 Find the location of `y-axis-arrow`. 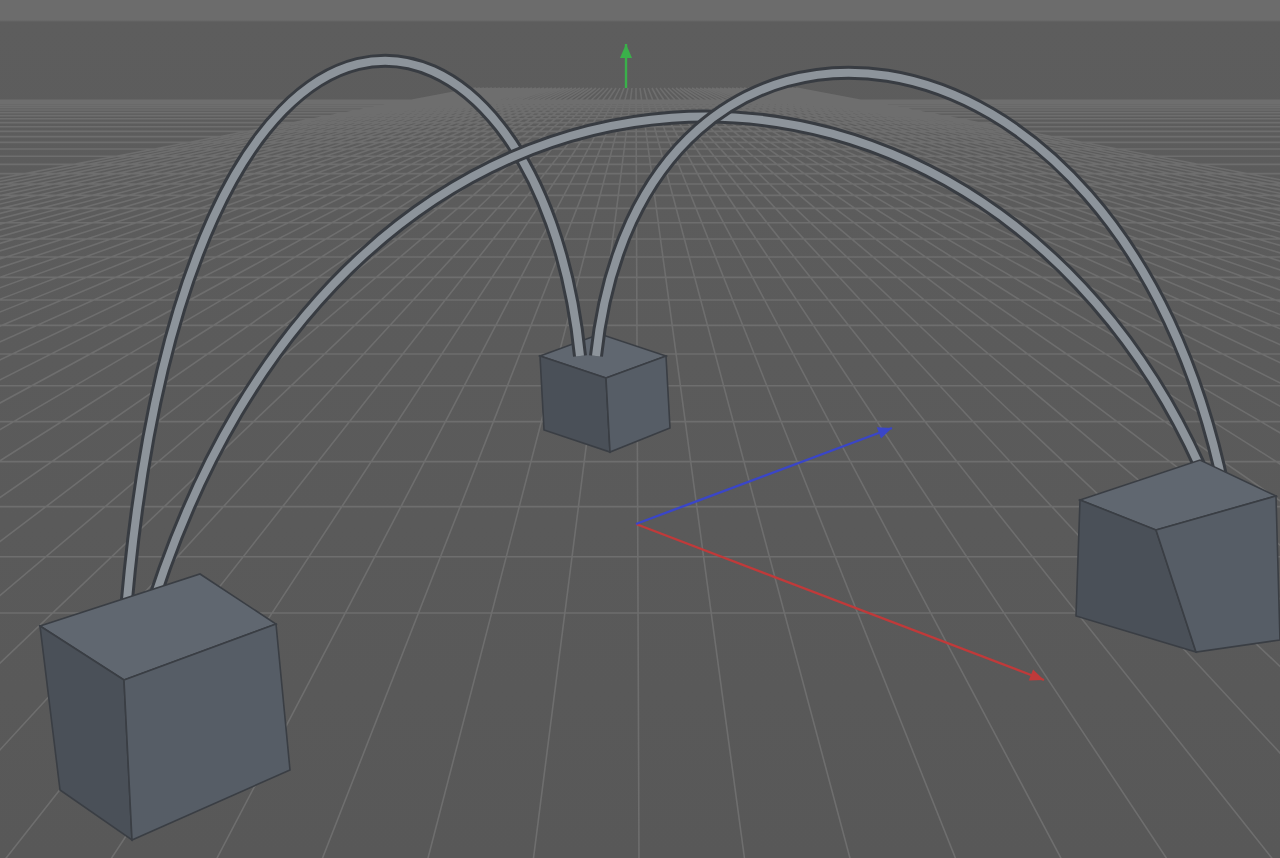

y-axis-arrow is located at coordinates (626, 66).